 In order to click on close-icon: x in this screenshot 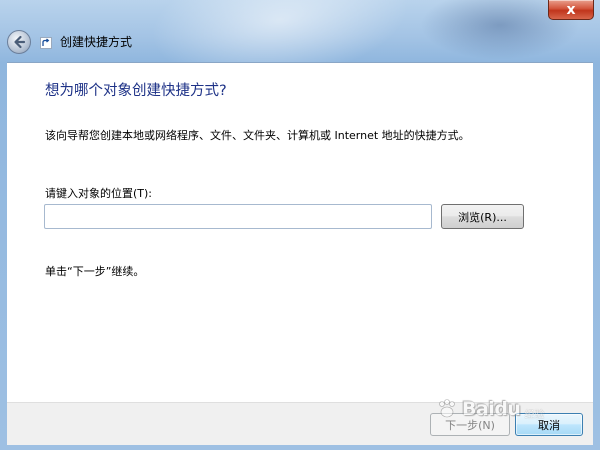, I will do `click(571, 9)`.